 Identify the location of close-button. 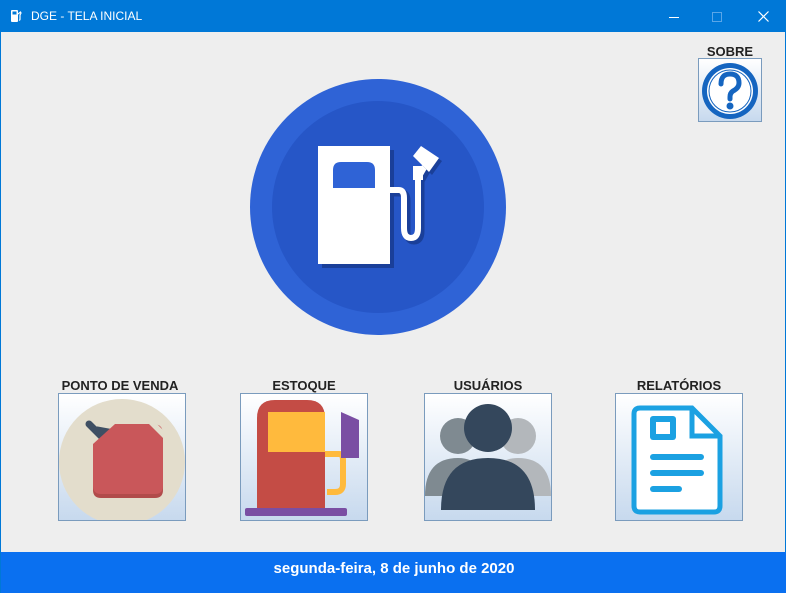
(763, 16).